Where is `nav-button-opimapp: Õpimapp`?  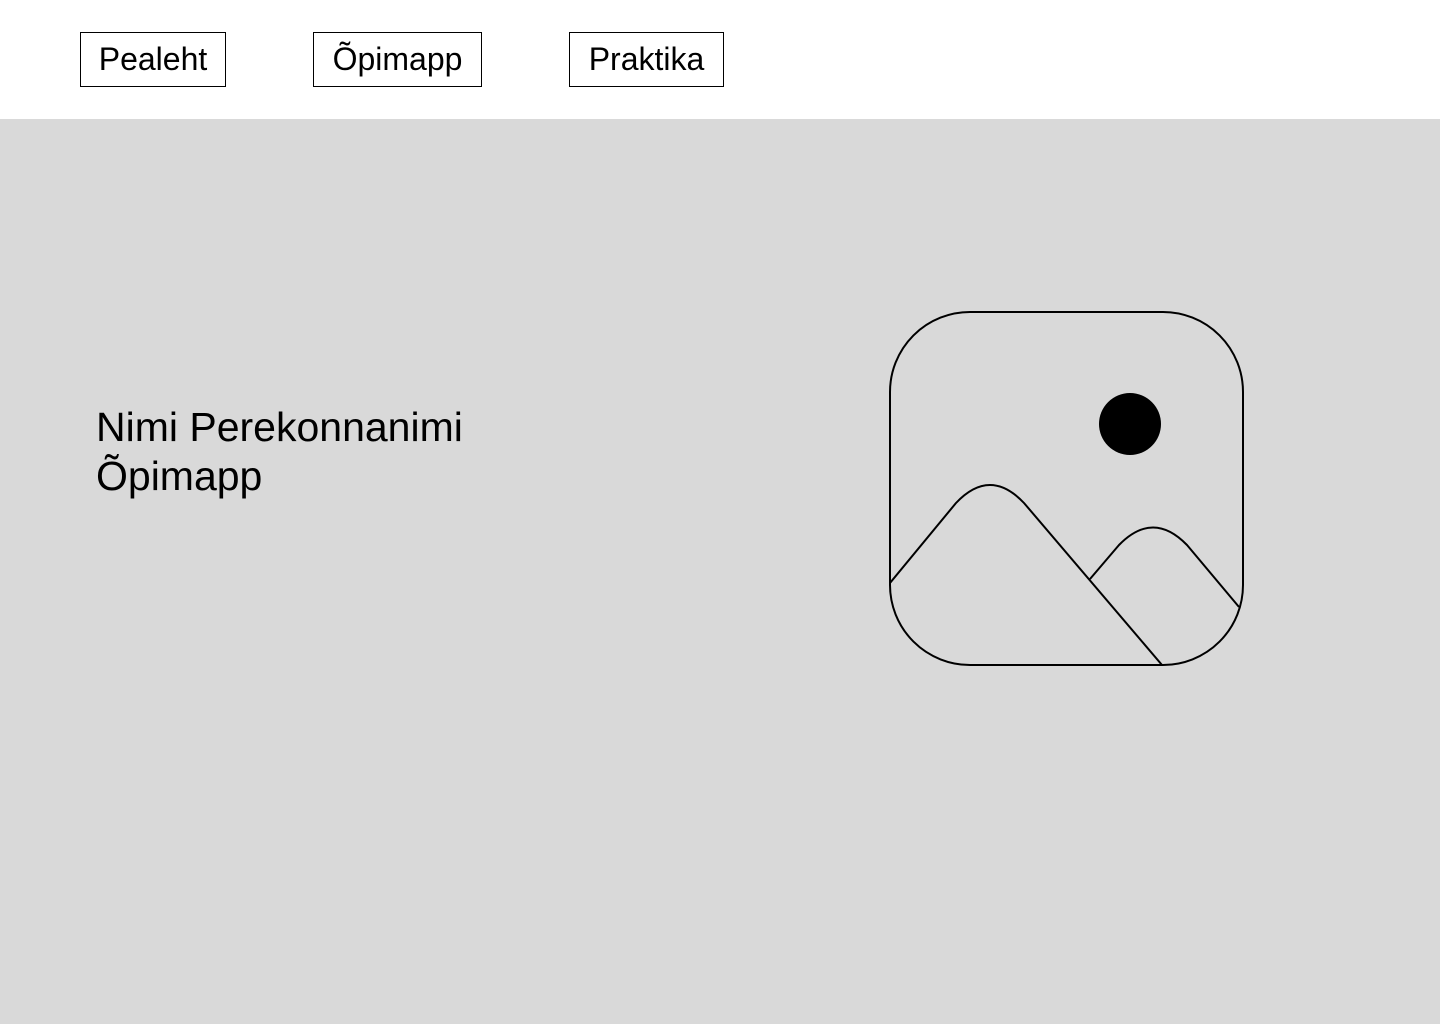 nav-button-opimapp: Õpimapp is located at coordinates (397, 59).